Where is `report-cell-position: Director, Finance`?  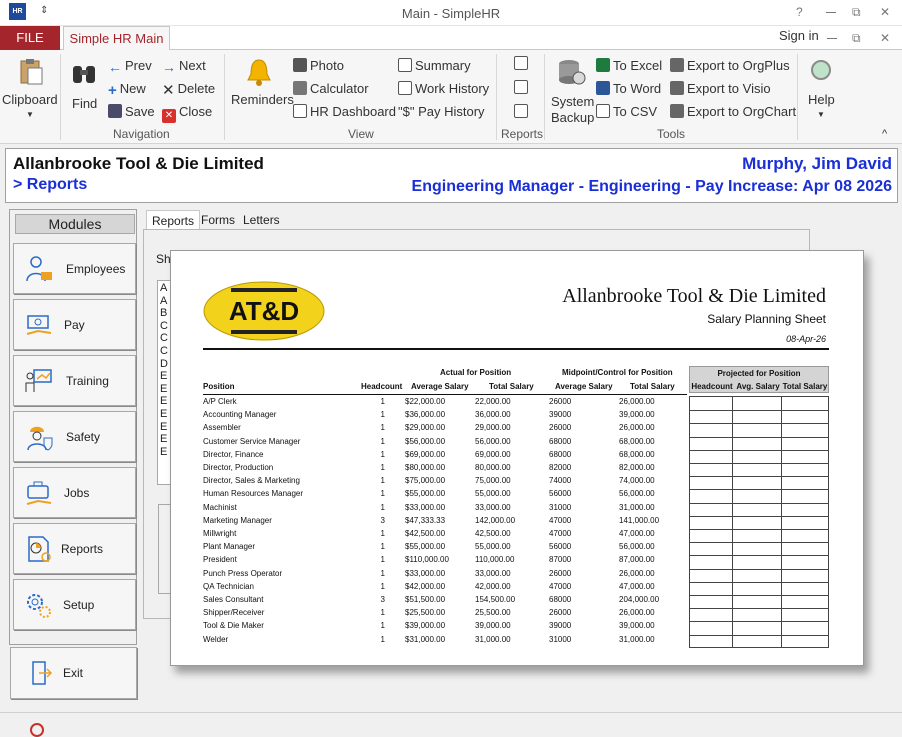 report-cell-position: Director, Finance is located at coordinates (233, 454).